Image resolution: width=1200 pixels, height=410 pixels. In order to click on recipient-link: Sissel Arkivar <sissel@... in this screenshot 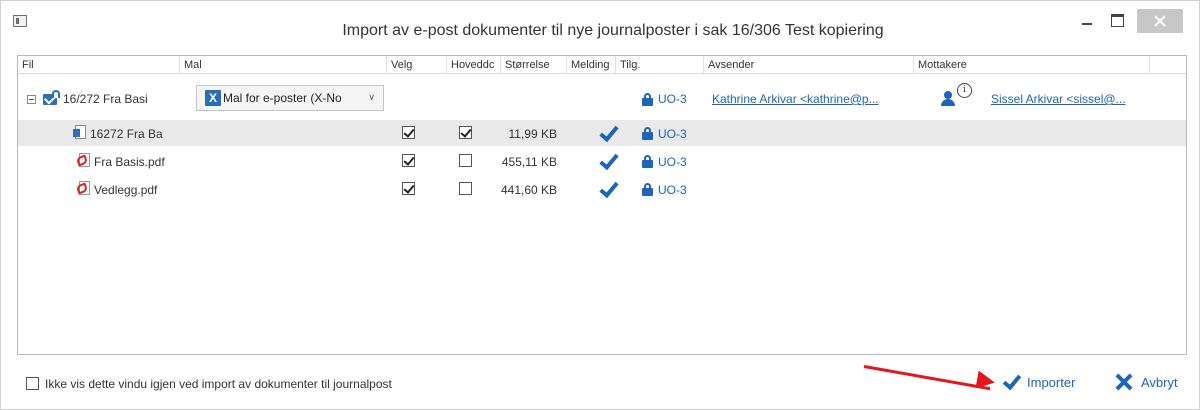, I will do `click(1086, 99)`.